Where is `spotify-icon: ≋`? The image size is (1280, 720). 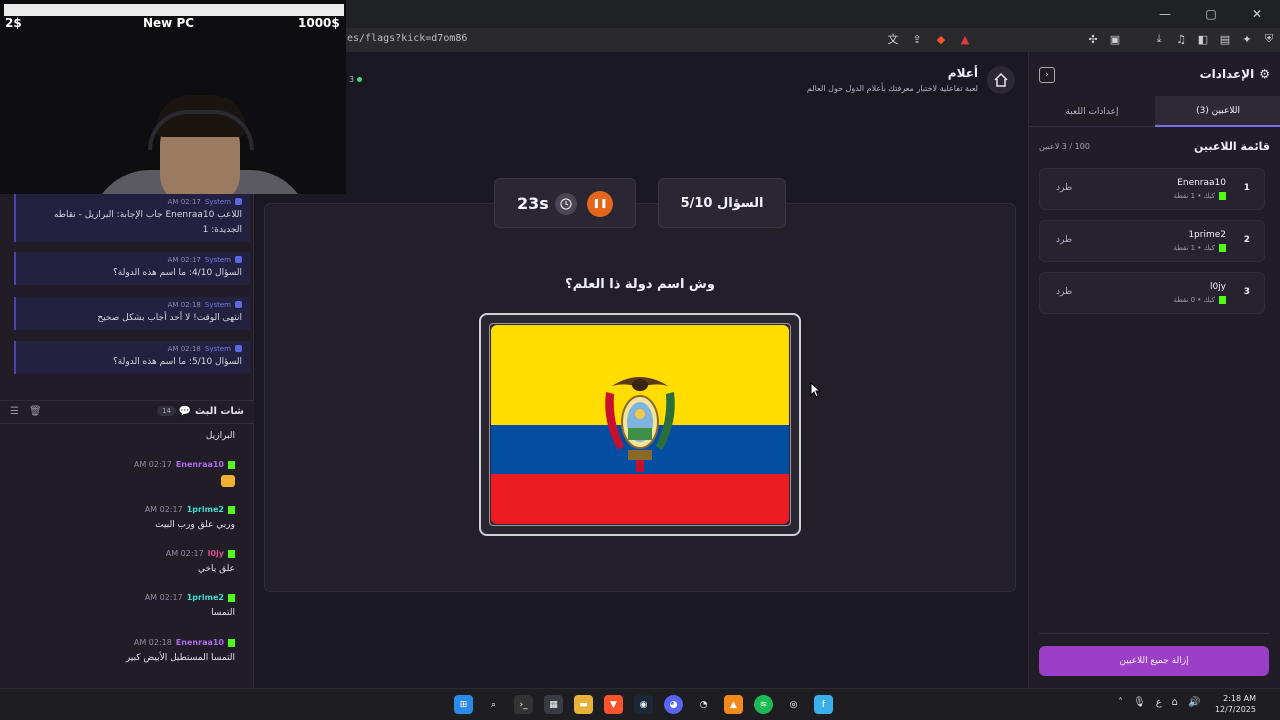
spotify-icon: ≋ is located at coordinates (763, 704).